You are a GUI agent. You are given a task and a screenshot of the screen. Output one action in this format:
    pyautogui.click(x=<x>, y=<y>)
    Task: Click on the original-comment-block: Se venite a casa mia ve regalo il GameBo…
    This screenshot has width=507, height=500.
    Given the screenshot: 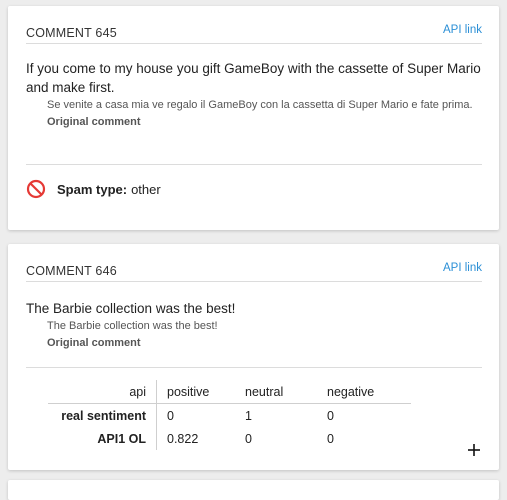 What is the action you would take?
    pyautogui.click(x=263, y=112)
    